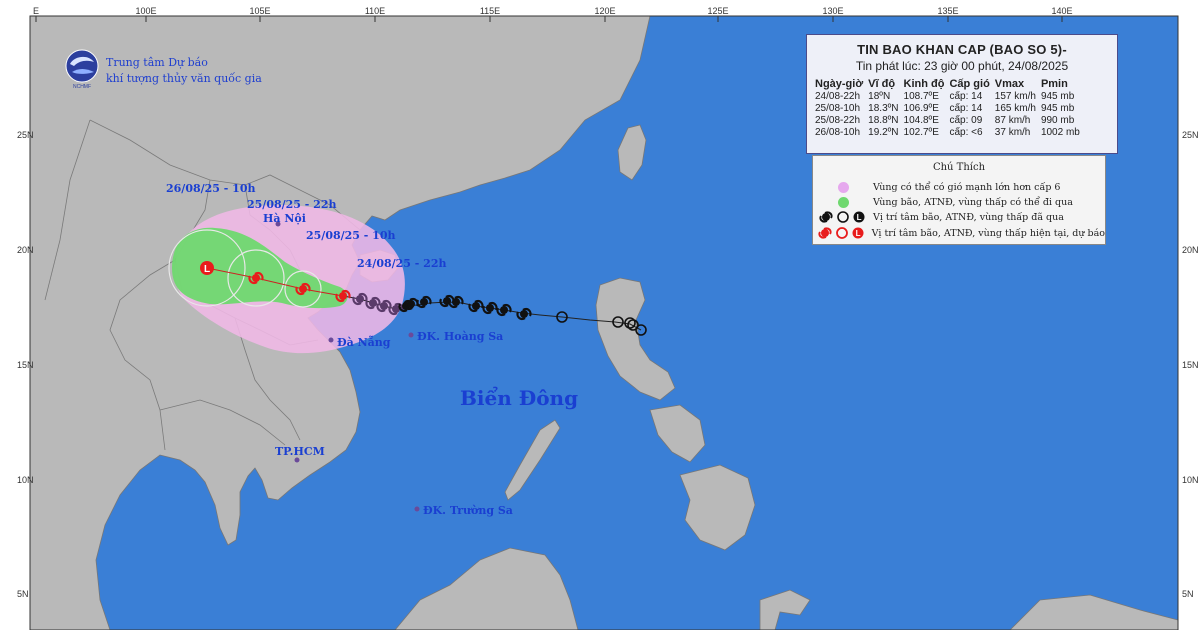 The height and width of the screenshot is (630, 1200). I want to click on table-cell: 25/08-22h, so click(838, 120).